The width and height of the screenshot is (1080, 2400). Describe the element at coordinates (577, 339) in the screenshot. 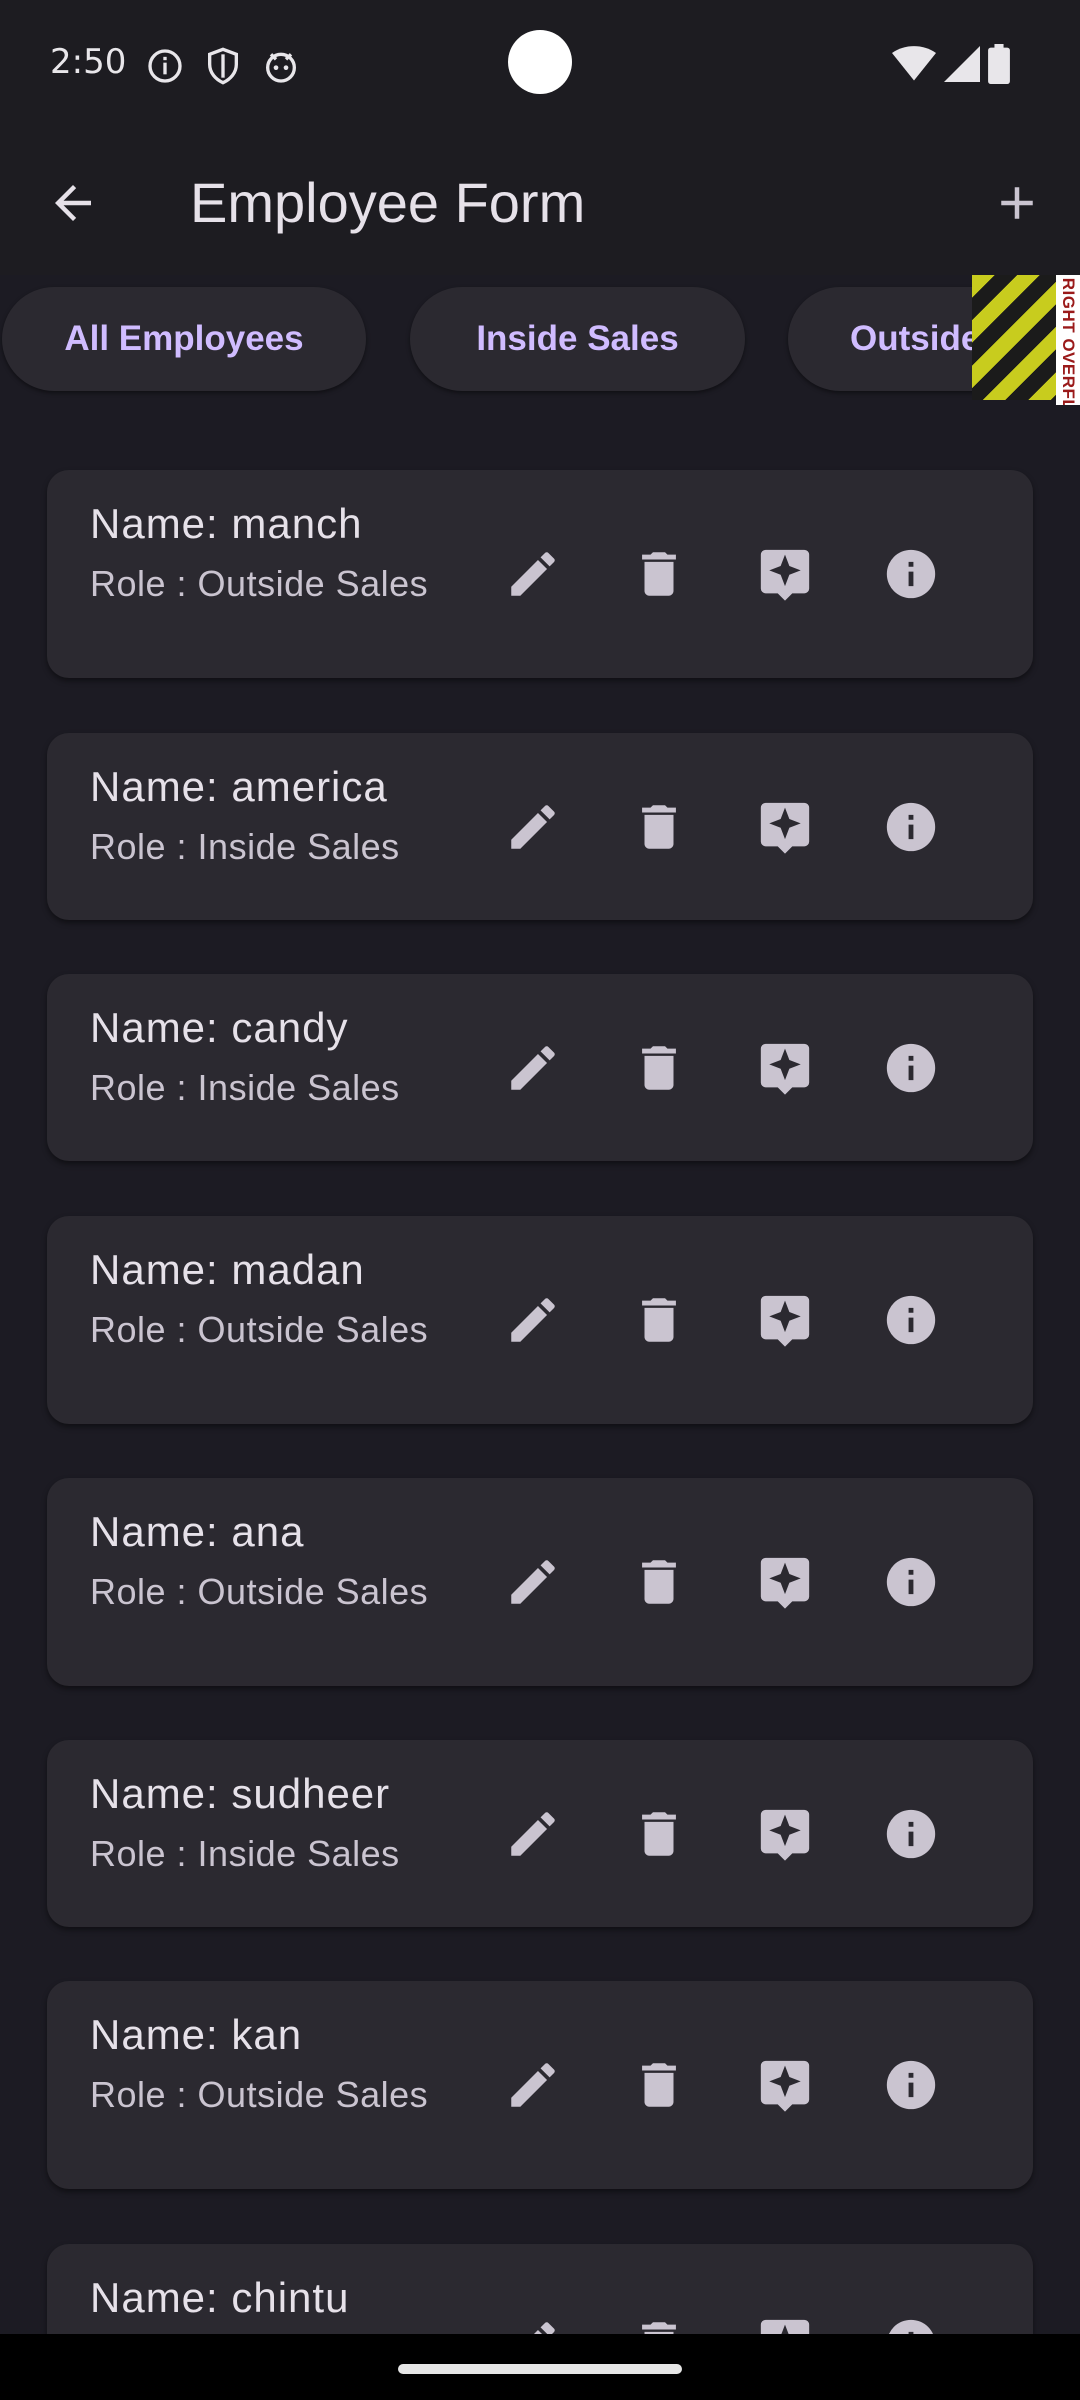

I see `tab-inside-sales: Inside Sales` at that location.